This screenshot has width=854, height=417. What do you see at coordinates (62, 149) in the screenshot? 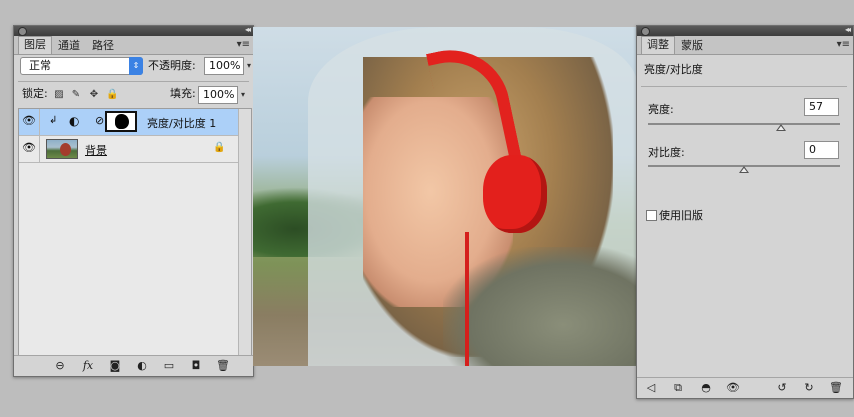
I see `layer-thumbnail` at bounding box center [62, 149].